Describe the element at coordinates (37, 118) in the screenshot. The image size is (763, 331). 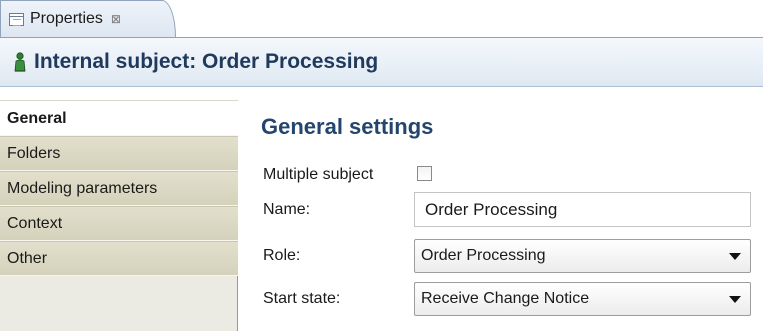
I see `nav-item-label: General` at that location.